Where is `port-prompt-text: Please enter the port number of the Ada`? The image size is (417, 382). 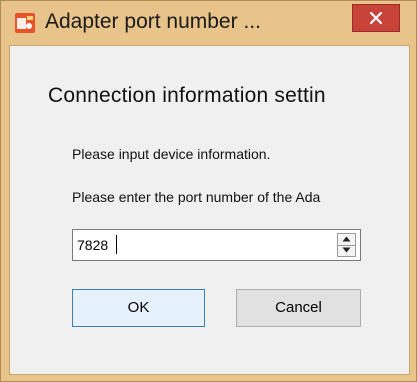
port-prompt-text: Please enter the port number of the Ada is located at coordinates (196, 197).